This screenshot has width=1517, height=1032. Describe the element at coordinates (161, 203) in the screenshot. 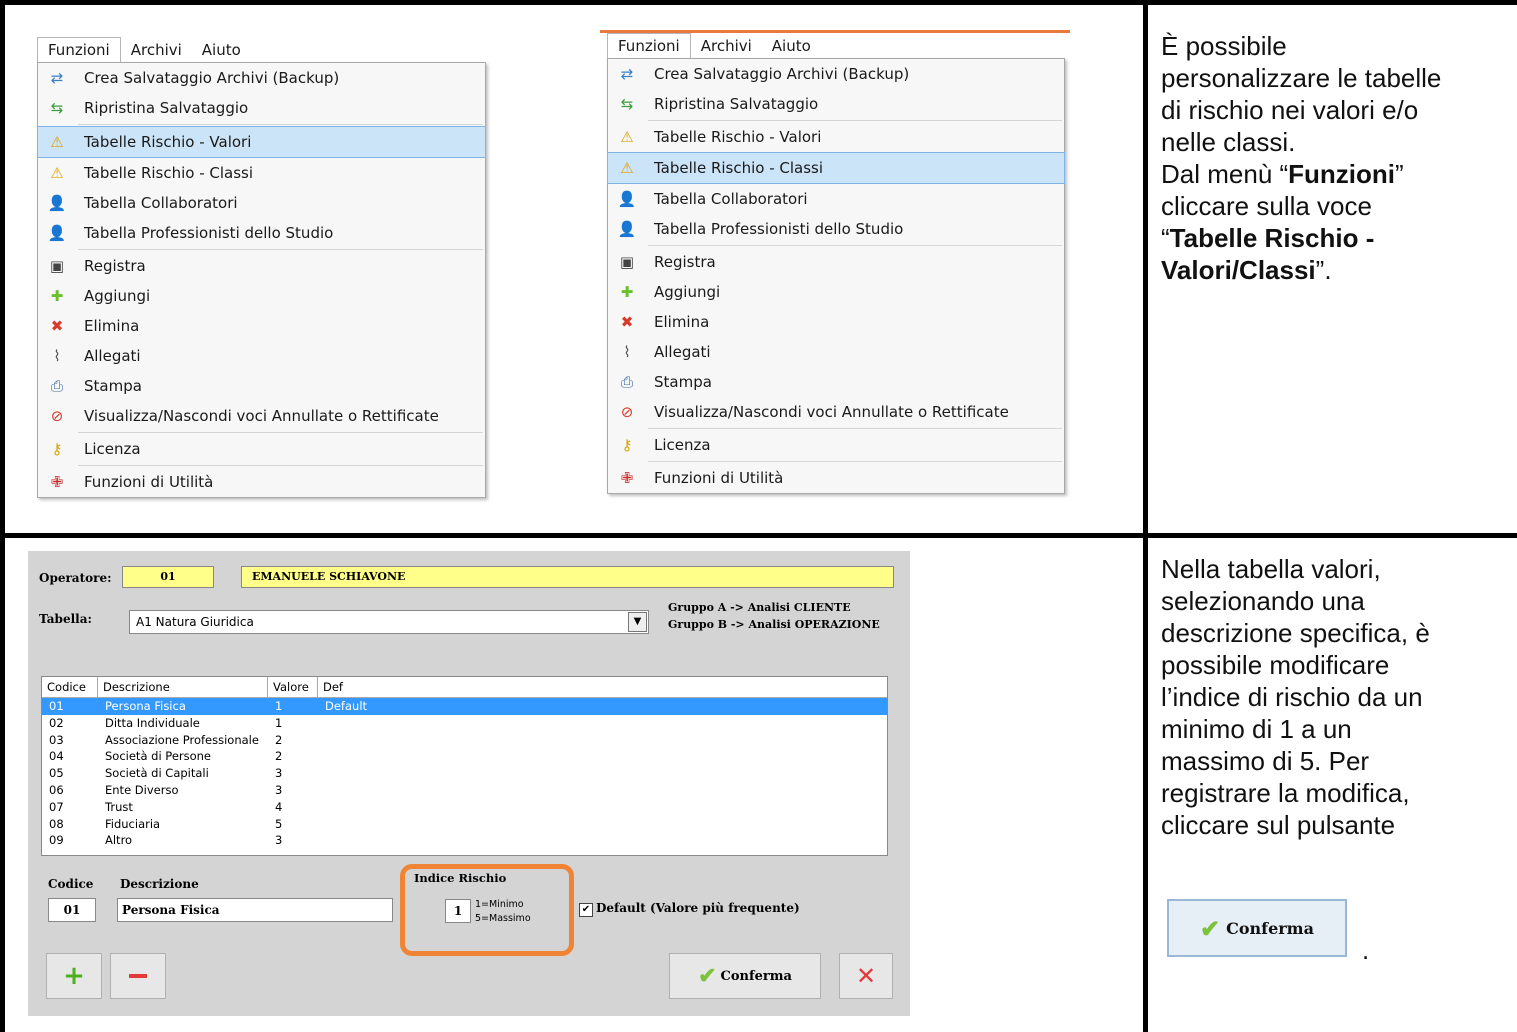

I see `menu-item-label: Tabella Collaboratori` at that location.